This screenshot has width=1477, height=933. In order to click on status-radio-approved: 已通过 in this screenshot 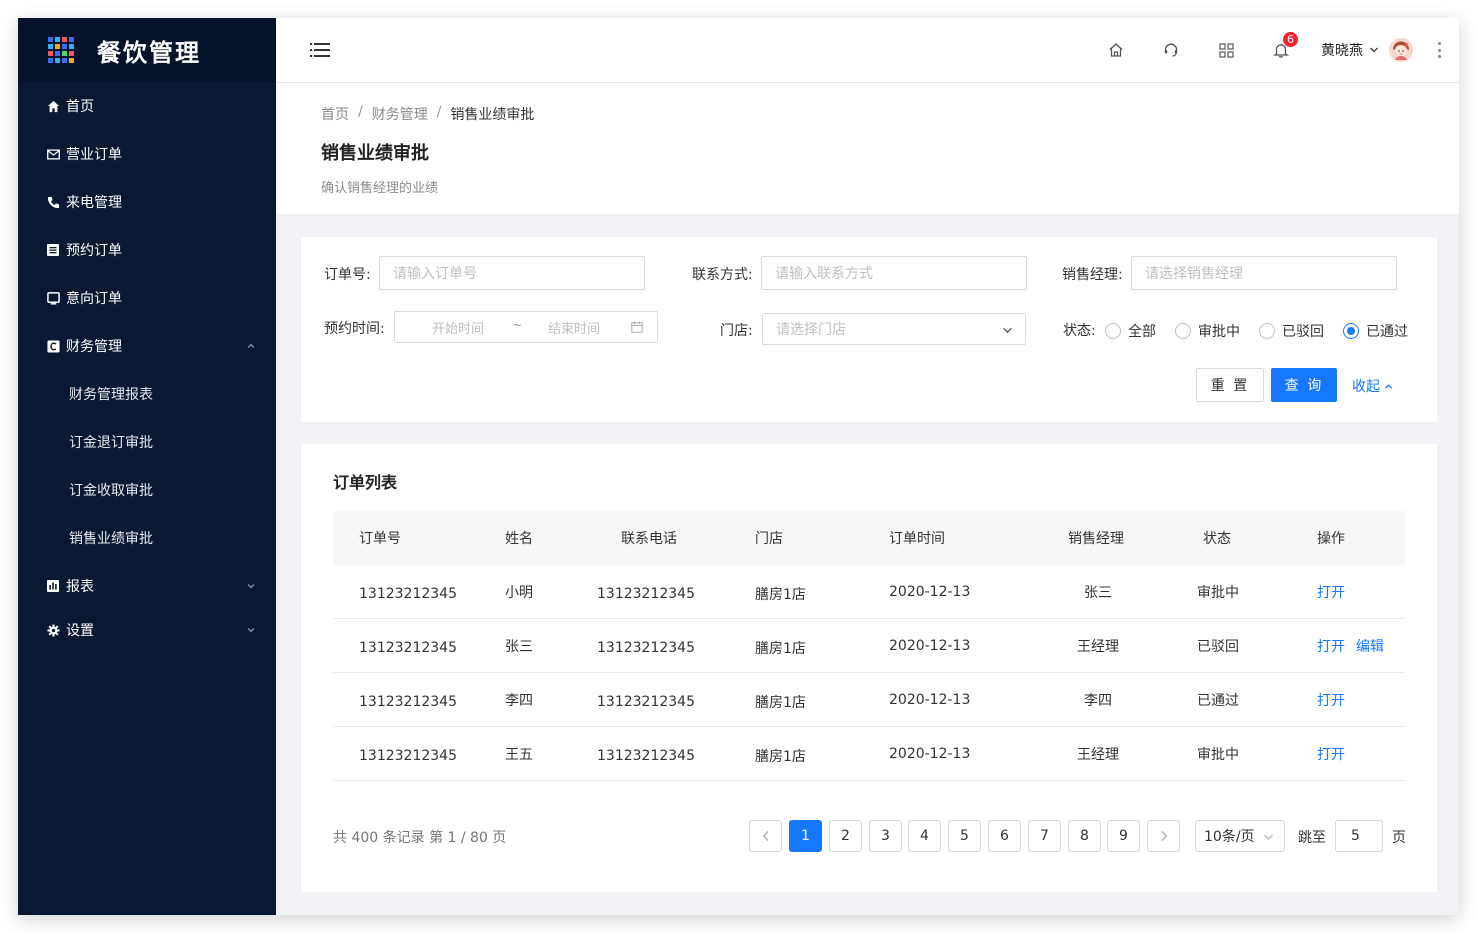, I will do `click(1375, 331)`.